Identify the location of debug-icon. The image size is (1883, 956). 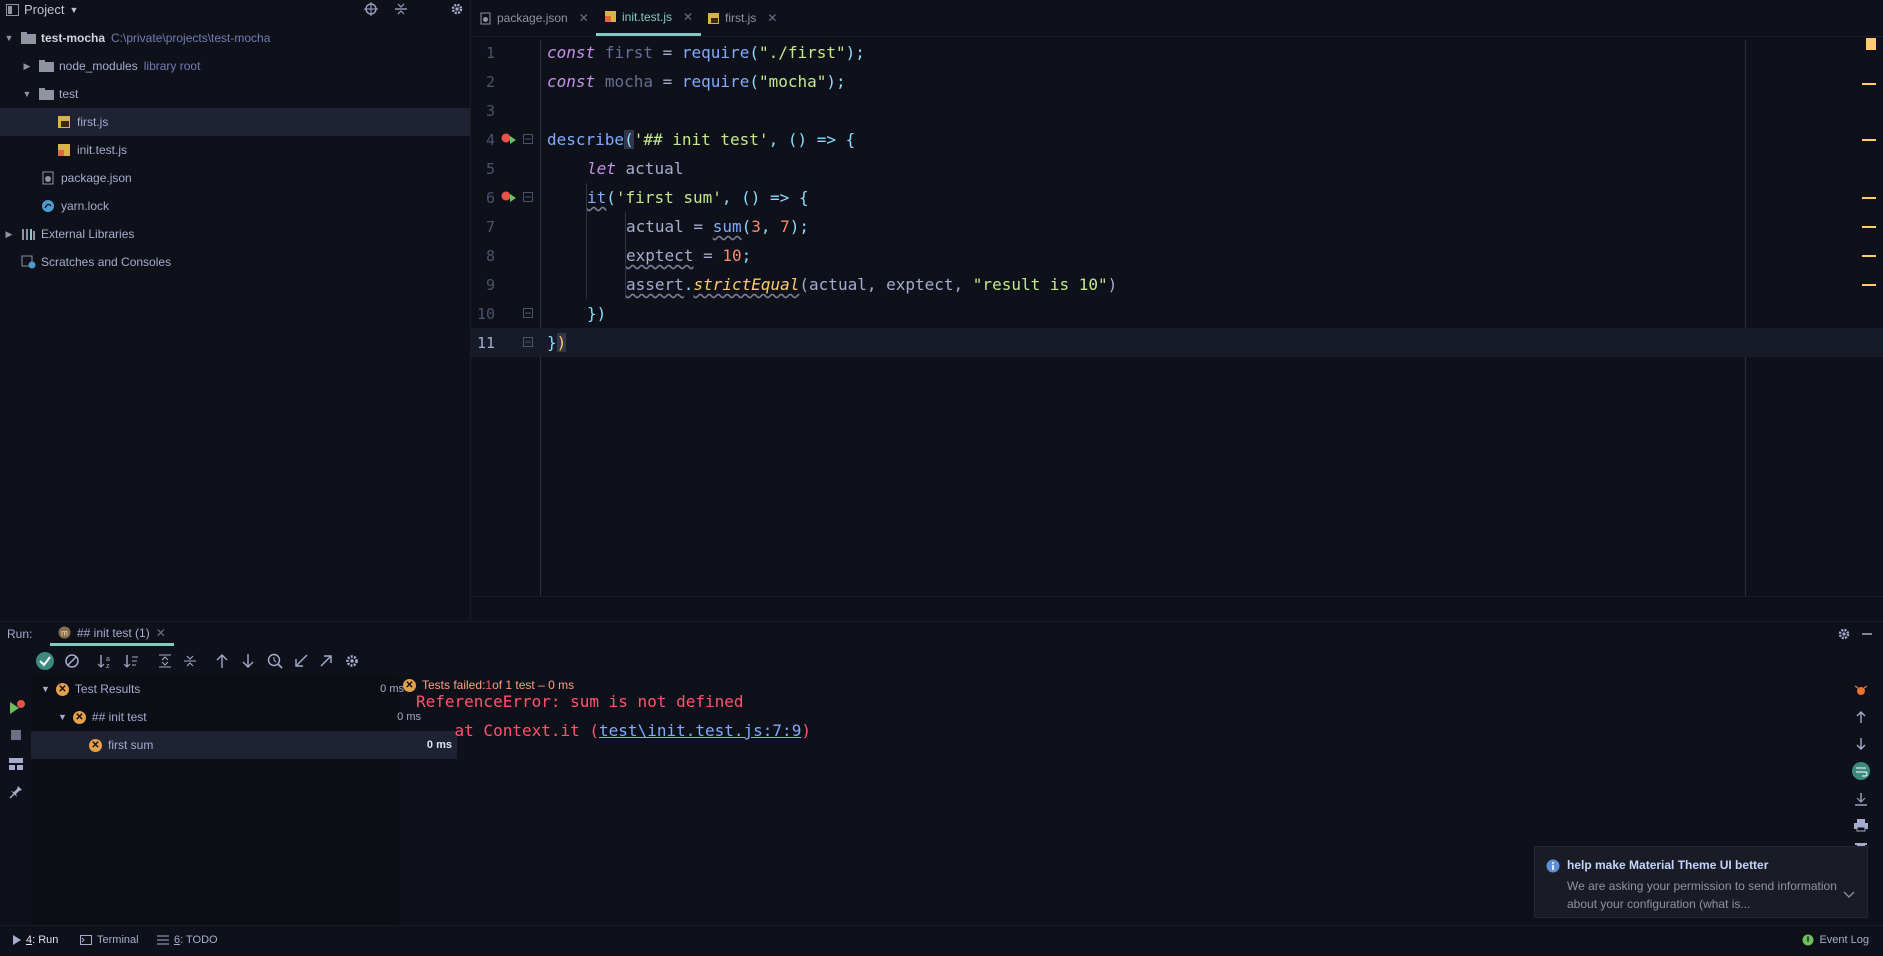
(1861, 690).